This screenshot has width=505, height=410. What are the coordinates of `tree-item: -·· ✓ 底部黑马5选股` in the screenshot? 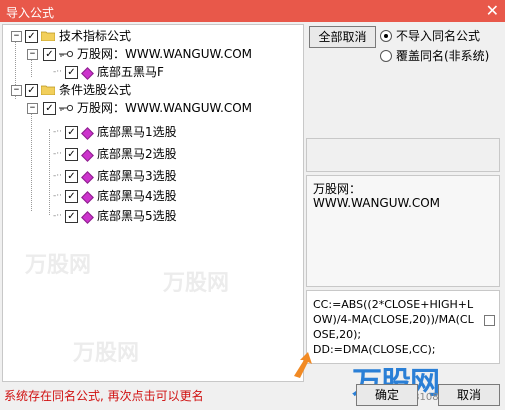 It's located at (153, 216).